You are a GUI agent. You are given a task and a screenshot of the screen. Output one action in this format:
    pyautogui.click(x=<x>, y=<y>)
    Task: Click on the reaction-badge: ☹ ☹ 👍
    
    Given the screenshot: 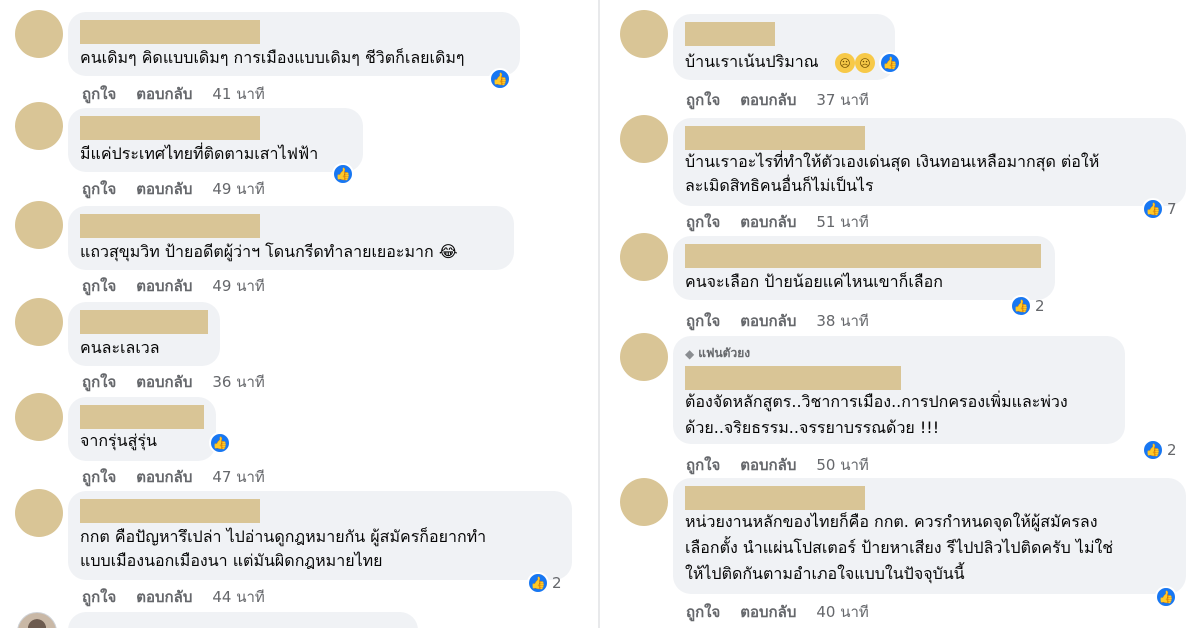 What is the action you would take?
    pyautogui.click(x=868, y=63)
    